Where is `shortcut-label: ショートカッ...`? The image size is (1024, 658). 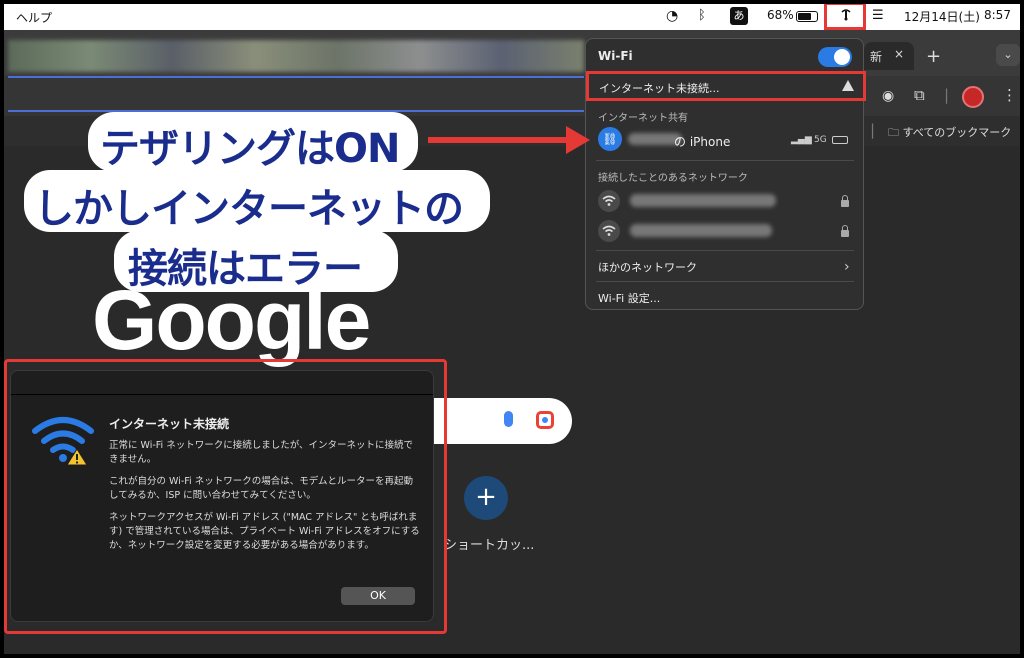 shortcut-label: ショートカッ... is located at coordinates (489, 545).